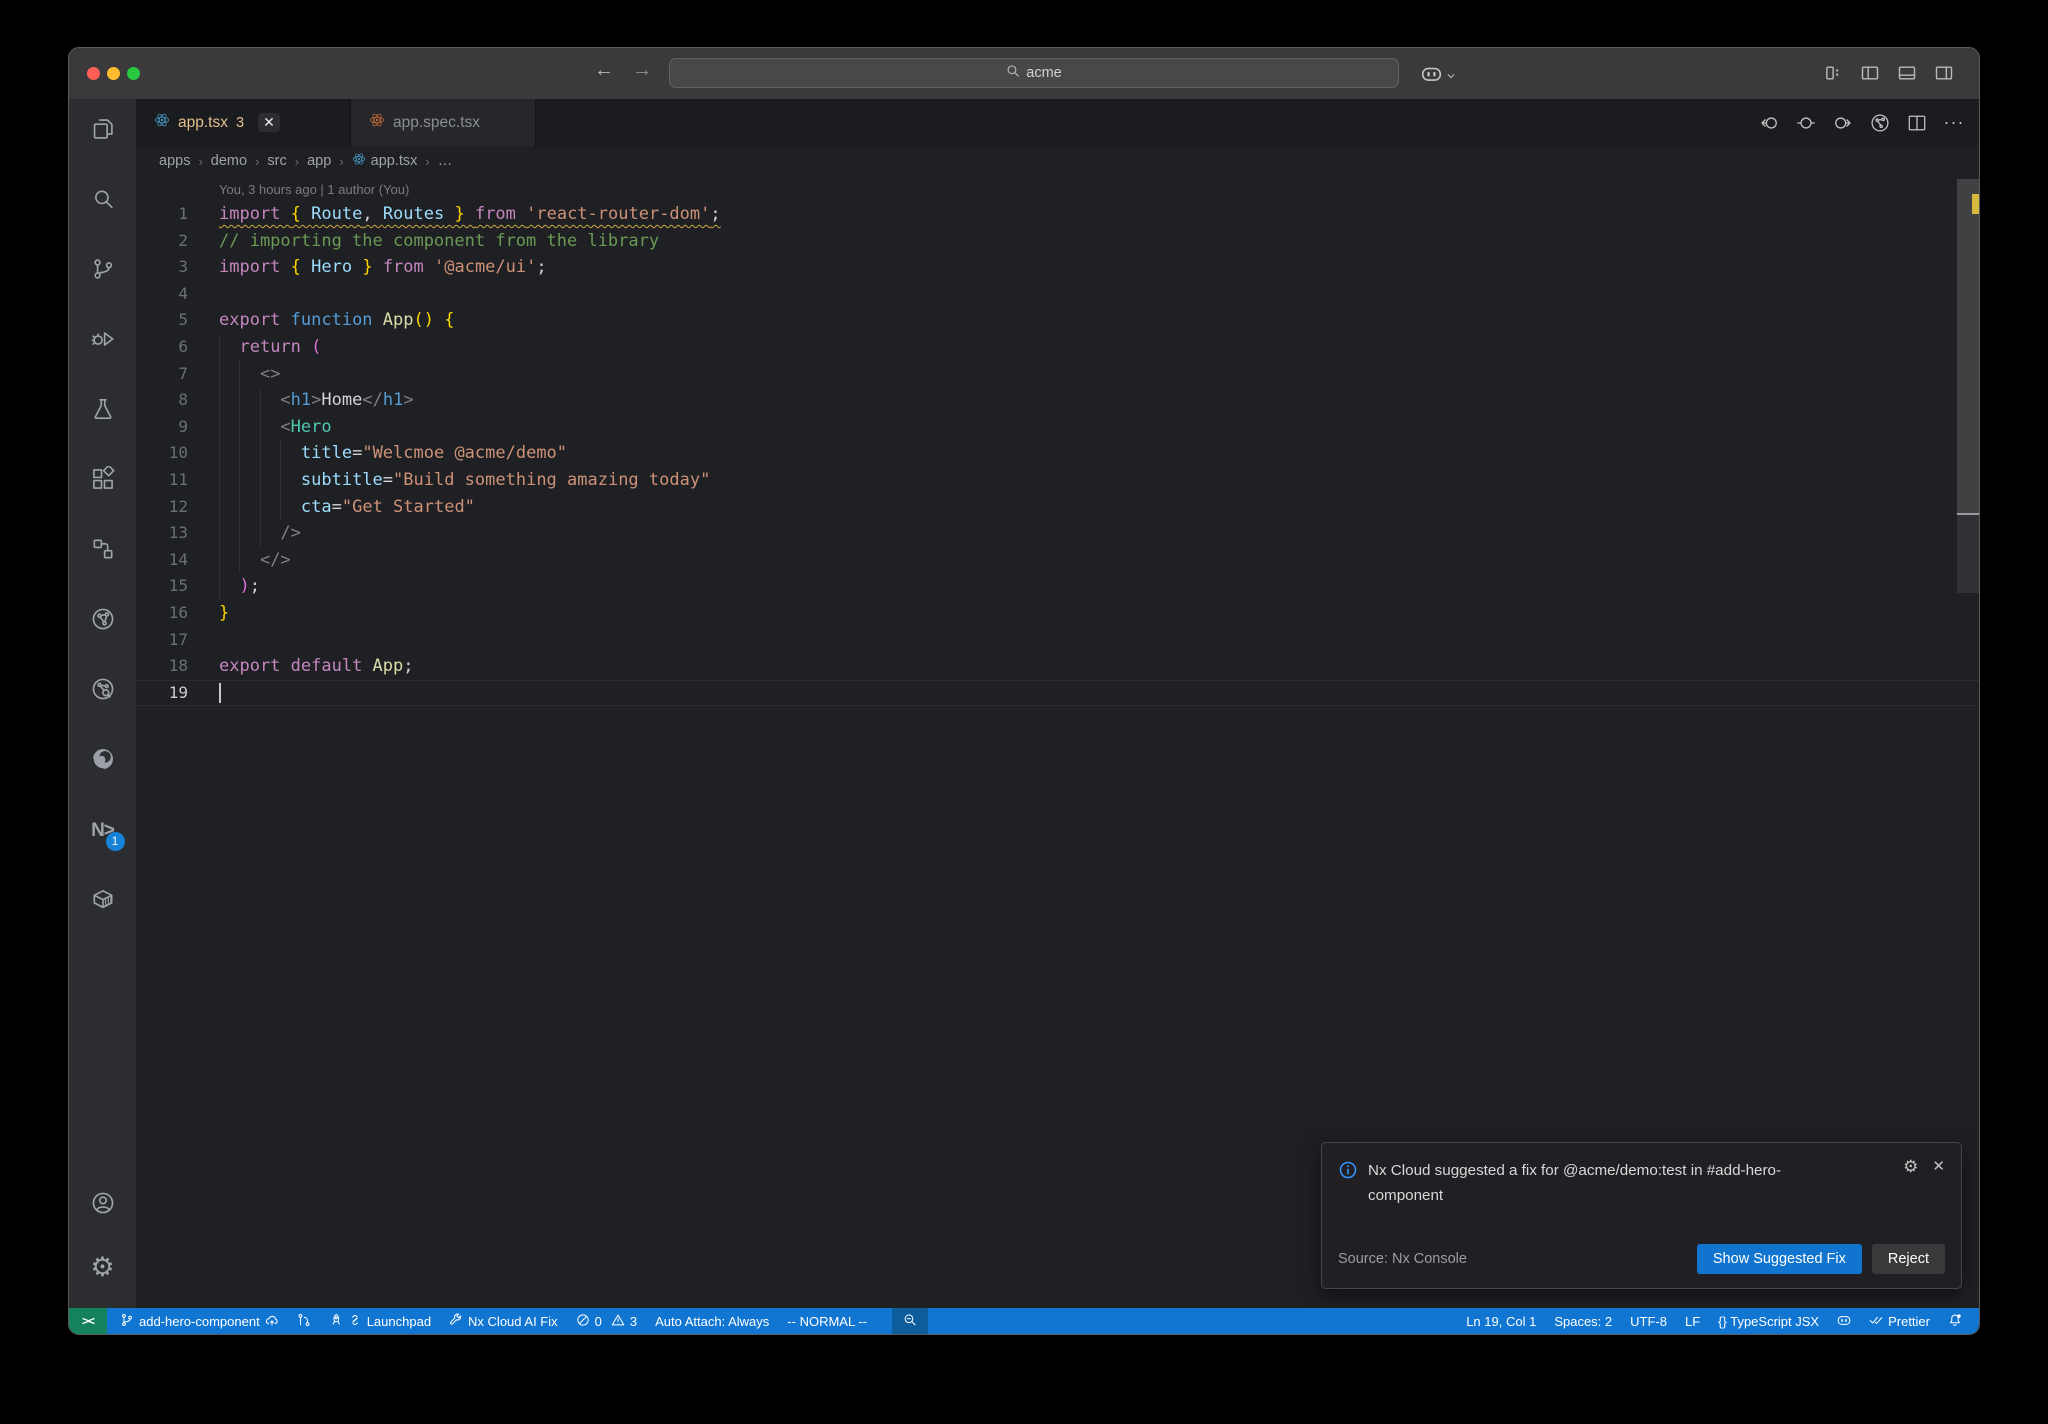  I want to click on line-number: 12, so click(178, 506).